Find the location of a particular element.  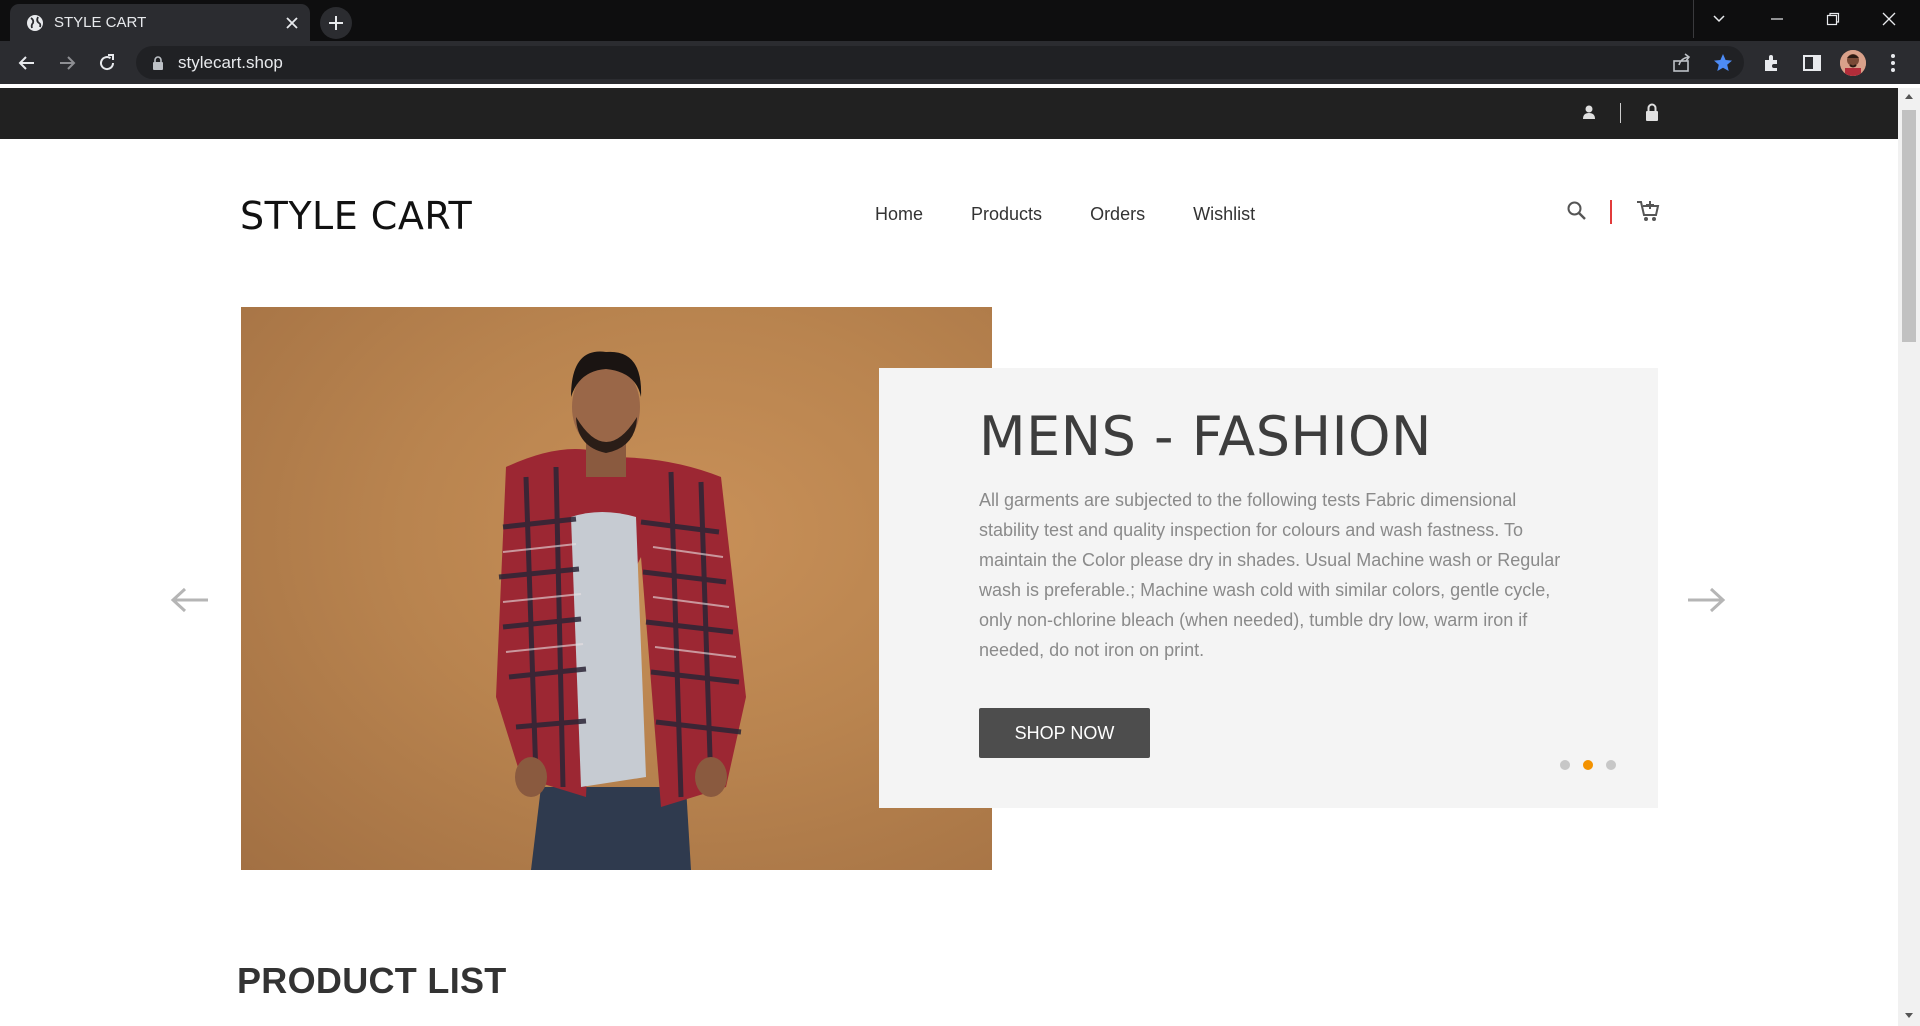

carousel-dots is located at coordinates (1588, 765).